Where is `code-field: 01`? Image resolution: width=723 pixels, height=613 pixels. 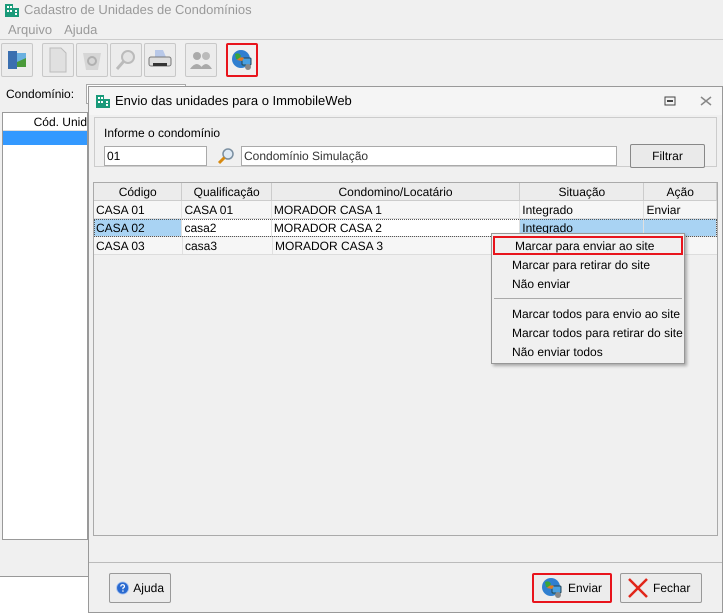 code-field: 01 is located at coordinates (155, 156).